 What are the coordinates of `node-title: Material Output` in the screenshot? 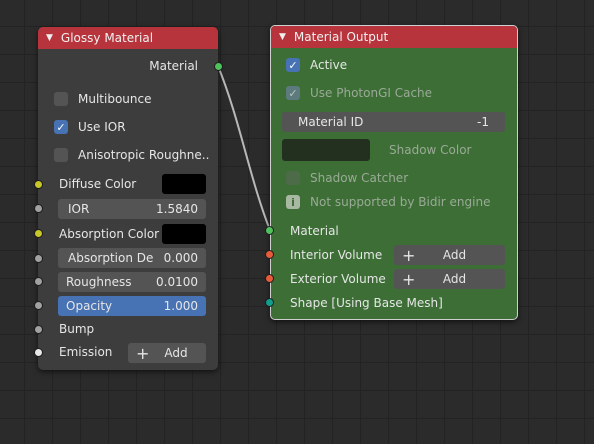 It's located at (341, 37).